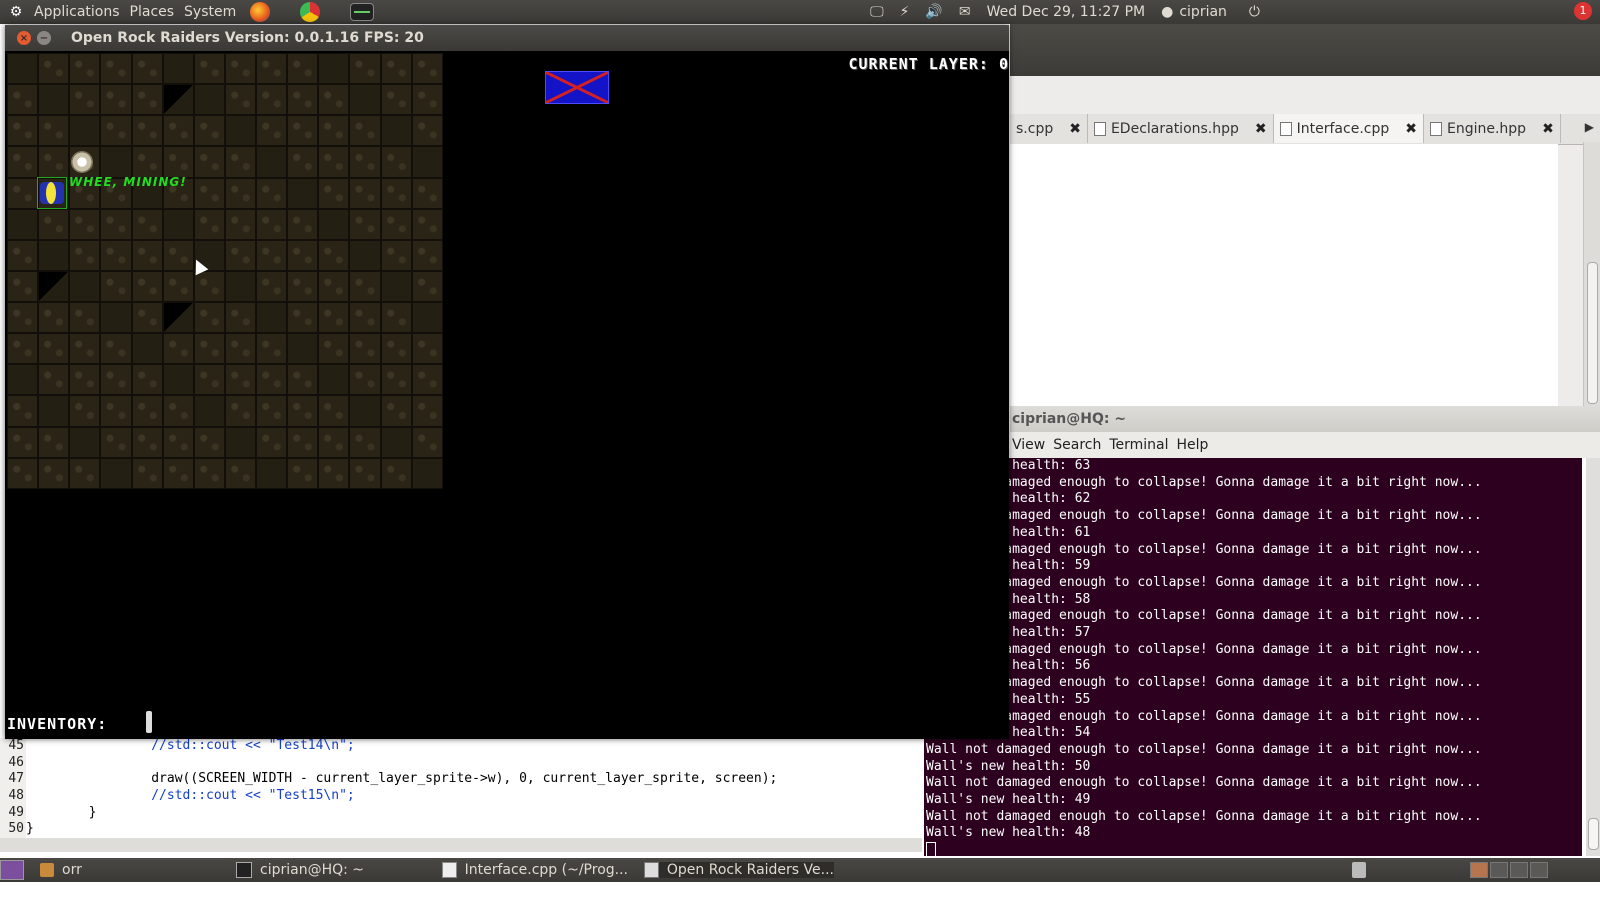  I want to click on scroll-thumb, so click(1593, 834).